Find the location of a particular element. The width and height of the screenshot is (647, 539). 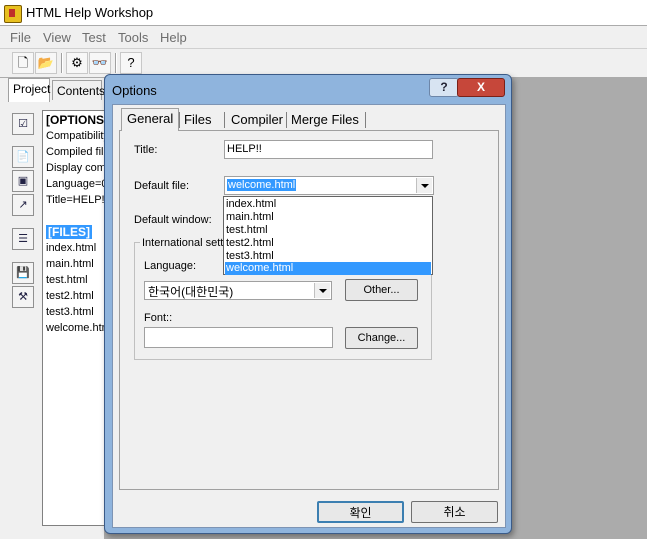

cancel-button: 취소 is located at coordinates (454, 512).